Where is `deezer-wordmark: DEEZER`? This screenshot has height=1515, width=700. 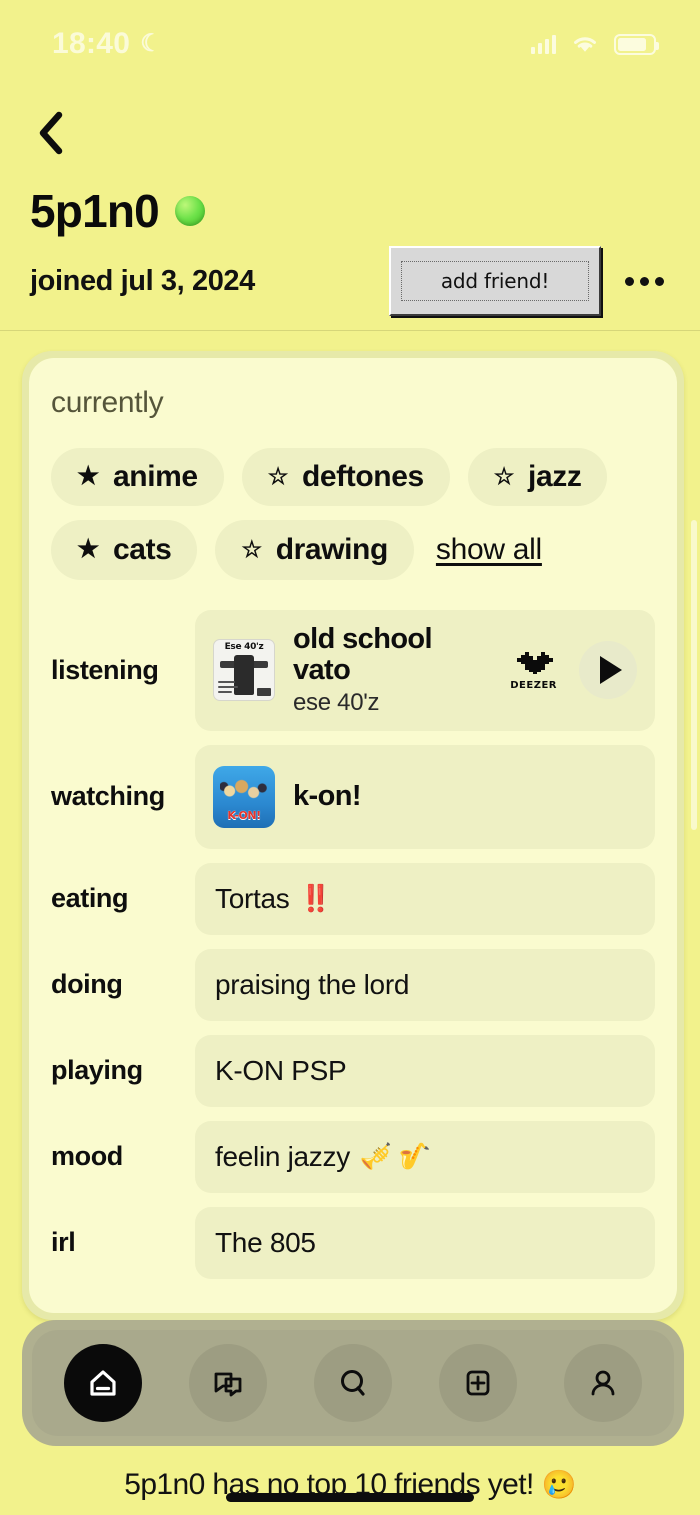
deezer-wordmark: DEEZER is located at coordinates (533, 686).